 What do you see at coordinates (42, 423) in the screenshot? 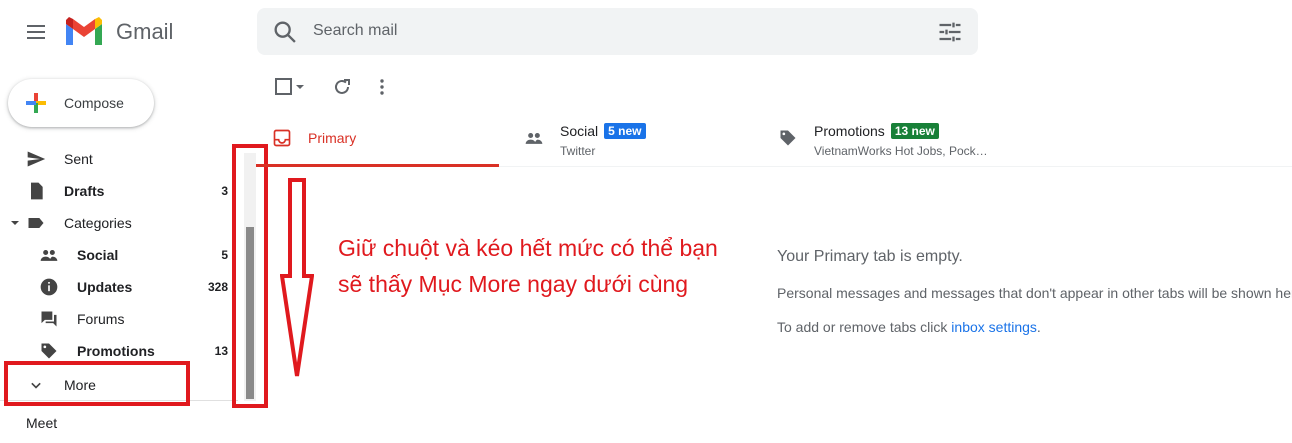
I see `meet-section-title: Meet` at bounding box center [42, 423].